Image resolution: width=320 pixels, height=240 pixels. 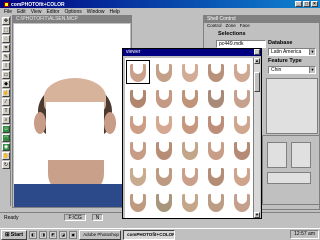 What do you see at coordinates (192, 52) in the screenshot?
I see `viewer-title-bar: viewer ×` at bounding box center [192, 52].